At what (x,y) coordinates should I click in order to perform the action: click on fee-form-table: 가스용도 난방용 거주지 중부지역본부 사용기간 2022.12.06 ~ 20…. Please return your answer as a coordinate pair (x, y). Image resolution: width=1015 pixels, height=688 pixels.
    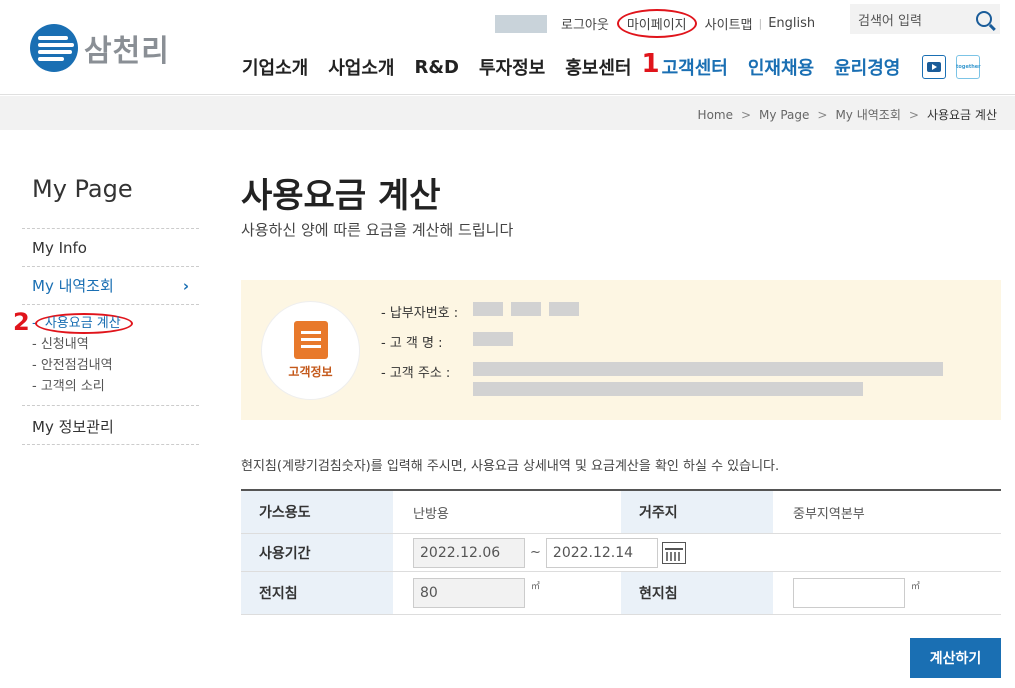
    Looking at the image, I should click on (621, 552).